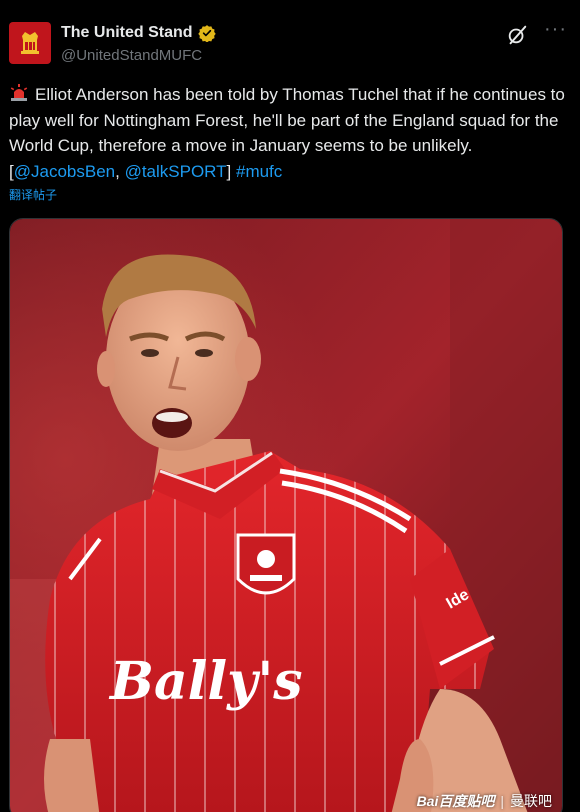 Image resolution: width=580 pixels, height=812 pixels. I want to click on comma: ,, so click(120, 171).